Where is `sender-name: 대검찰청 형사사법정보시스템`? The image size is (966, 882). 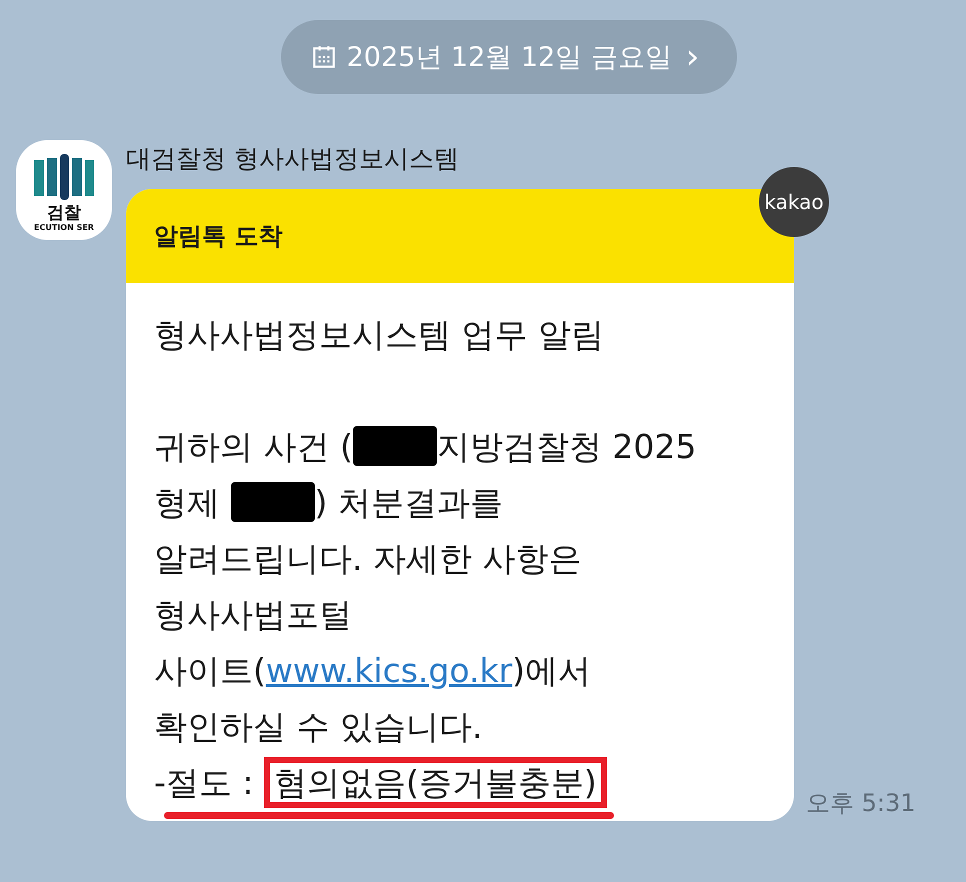 sender-name: 대검찰청 형사사법정보시스템 is located at coordinates (293, 159).